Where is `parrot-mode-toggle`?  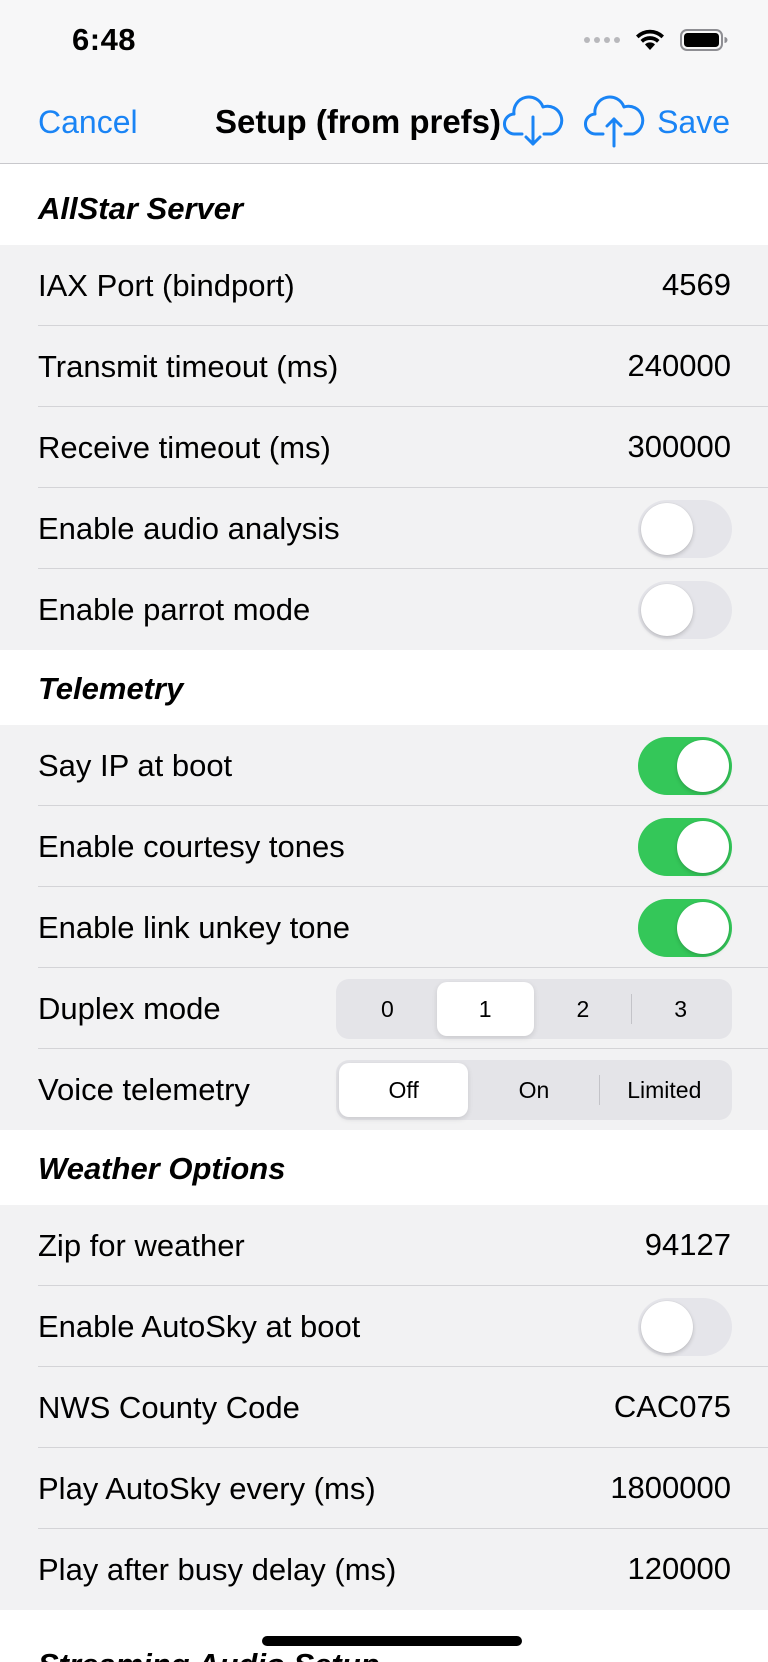 parrot-mode-toggle is located at coordinates (685, 610).